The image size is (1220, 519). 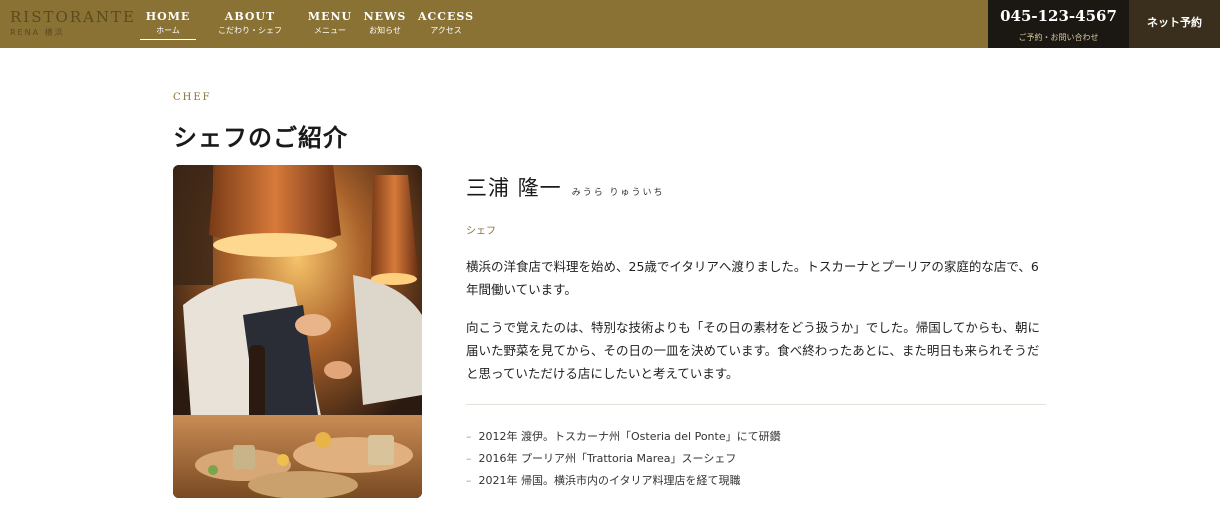 What do you see at coordinates (330, 30) in the screenshot?
I see `nav-label-jp: メニュー` at bounding box center [330, 30].